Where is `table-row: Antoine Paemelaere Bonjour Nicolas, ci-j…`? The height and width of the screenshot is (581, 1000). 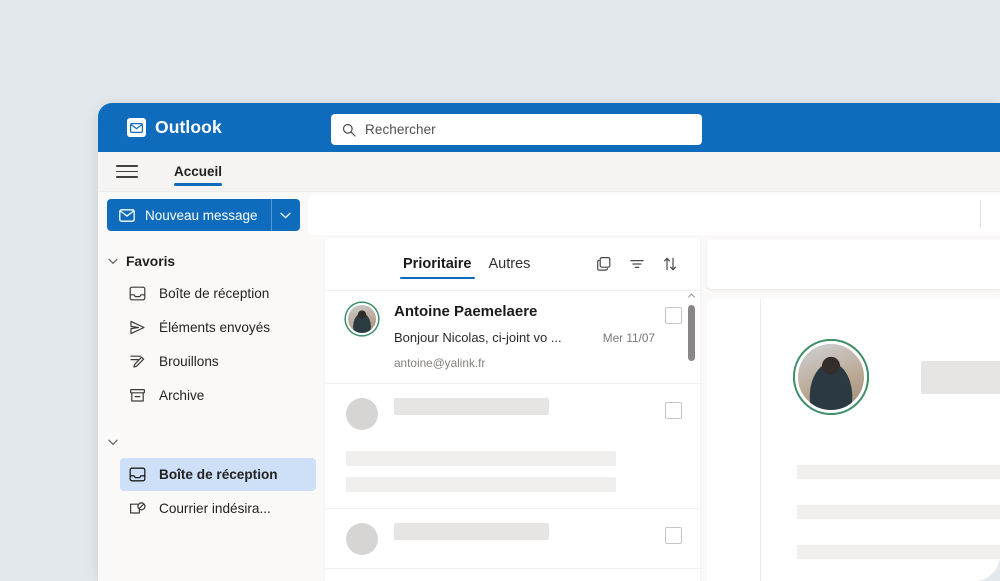
table-row: Antoine Paemelaere Bonjour Nicolas, ci-j… is located at coordinates (512, 337).